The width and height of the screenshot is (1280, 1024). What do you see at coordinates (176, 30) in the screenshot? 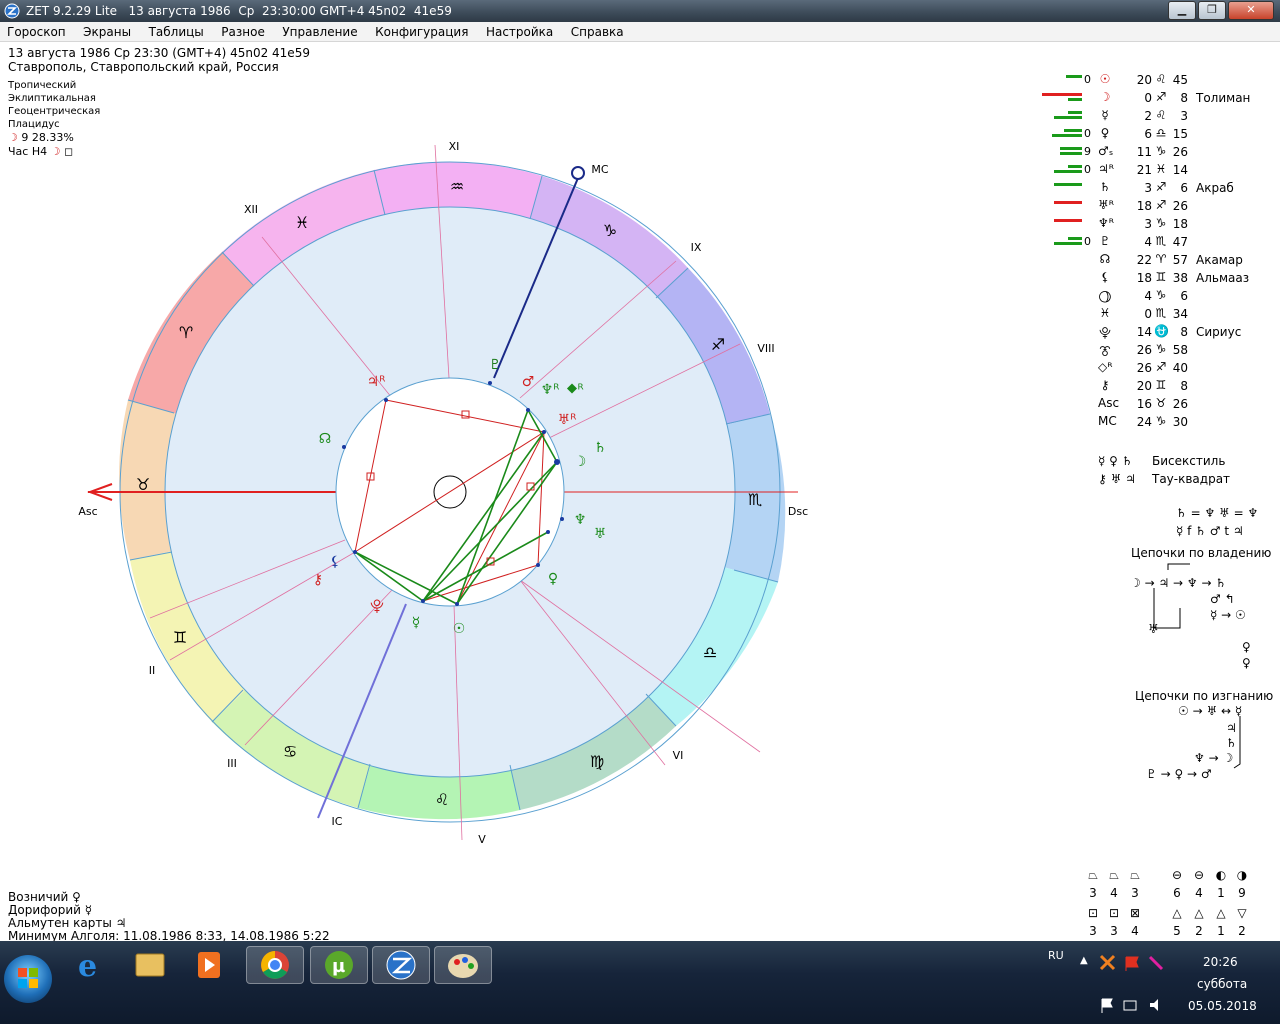
I see `menu-tables: Таблицы` at bounding box center [176, 30].